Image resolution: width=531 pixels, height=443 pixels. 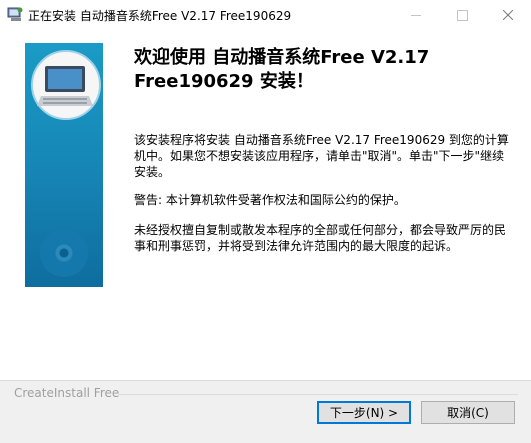 I want to click on minimize-icon, so click(x=416, y=15).